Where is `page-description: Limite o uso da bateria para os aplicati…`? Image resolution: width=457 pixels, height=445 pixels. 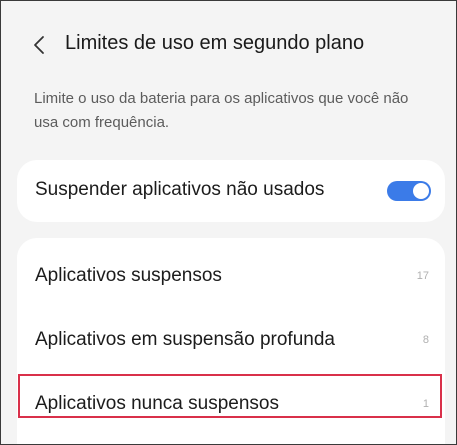 page-description: Limite o uso da bateria para os aplicati… is located at coordinates (221, 110).